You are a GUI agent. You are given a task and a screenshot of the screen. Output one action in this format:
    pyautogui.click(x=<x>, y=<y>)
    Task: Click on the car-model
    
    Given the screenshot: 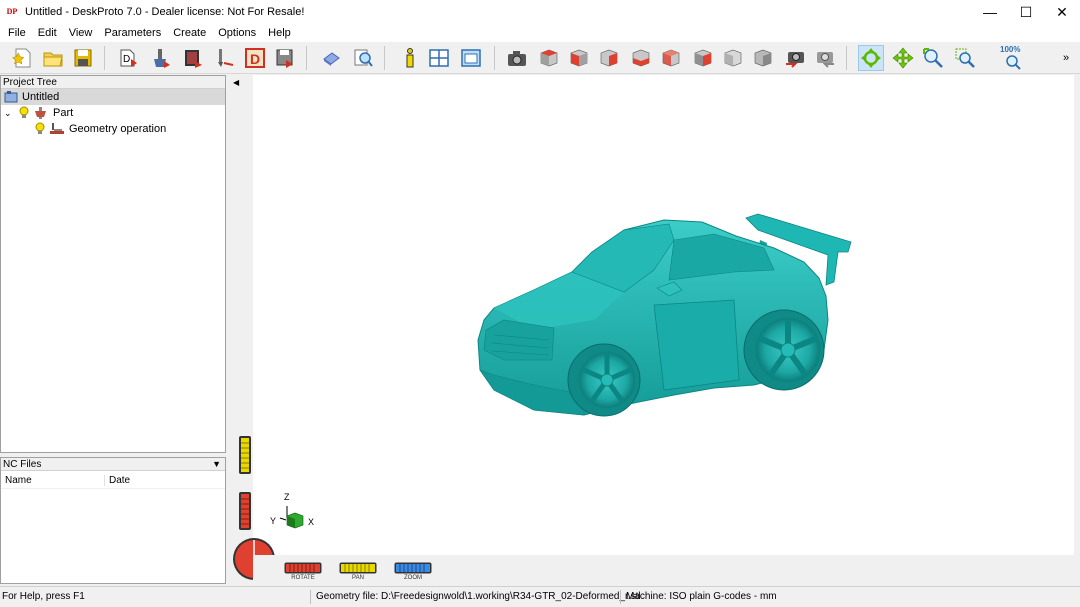 What is the action you would take?
    pyautogui.click(x=666, y=325)
    